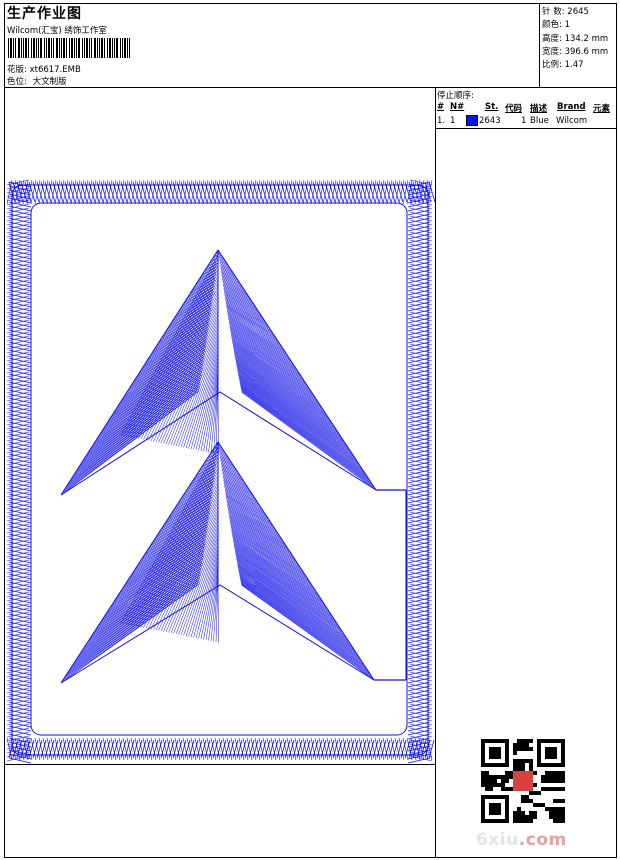 This screenshot has height=860, width=620. I want to click on pattern-row: 花版: xt6617.EMB, so click(44, 69).